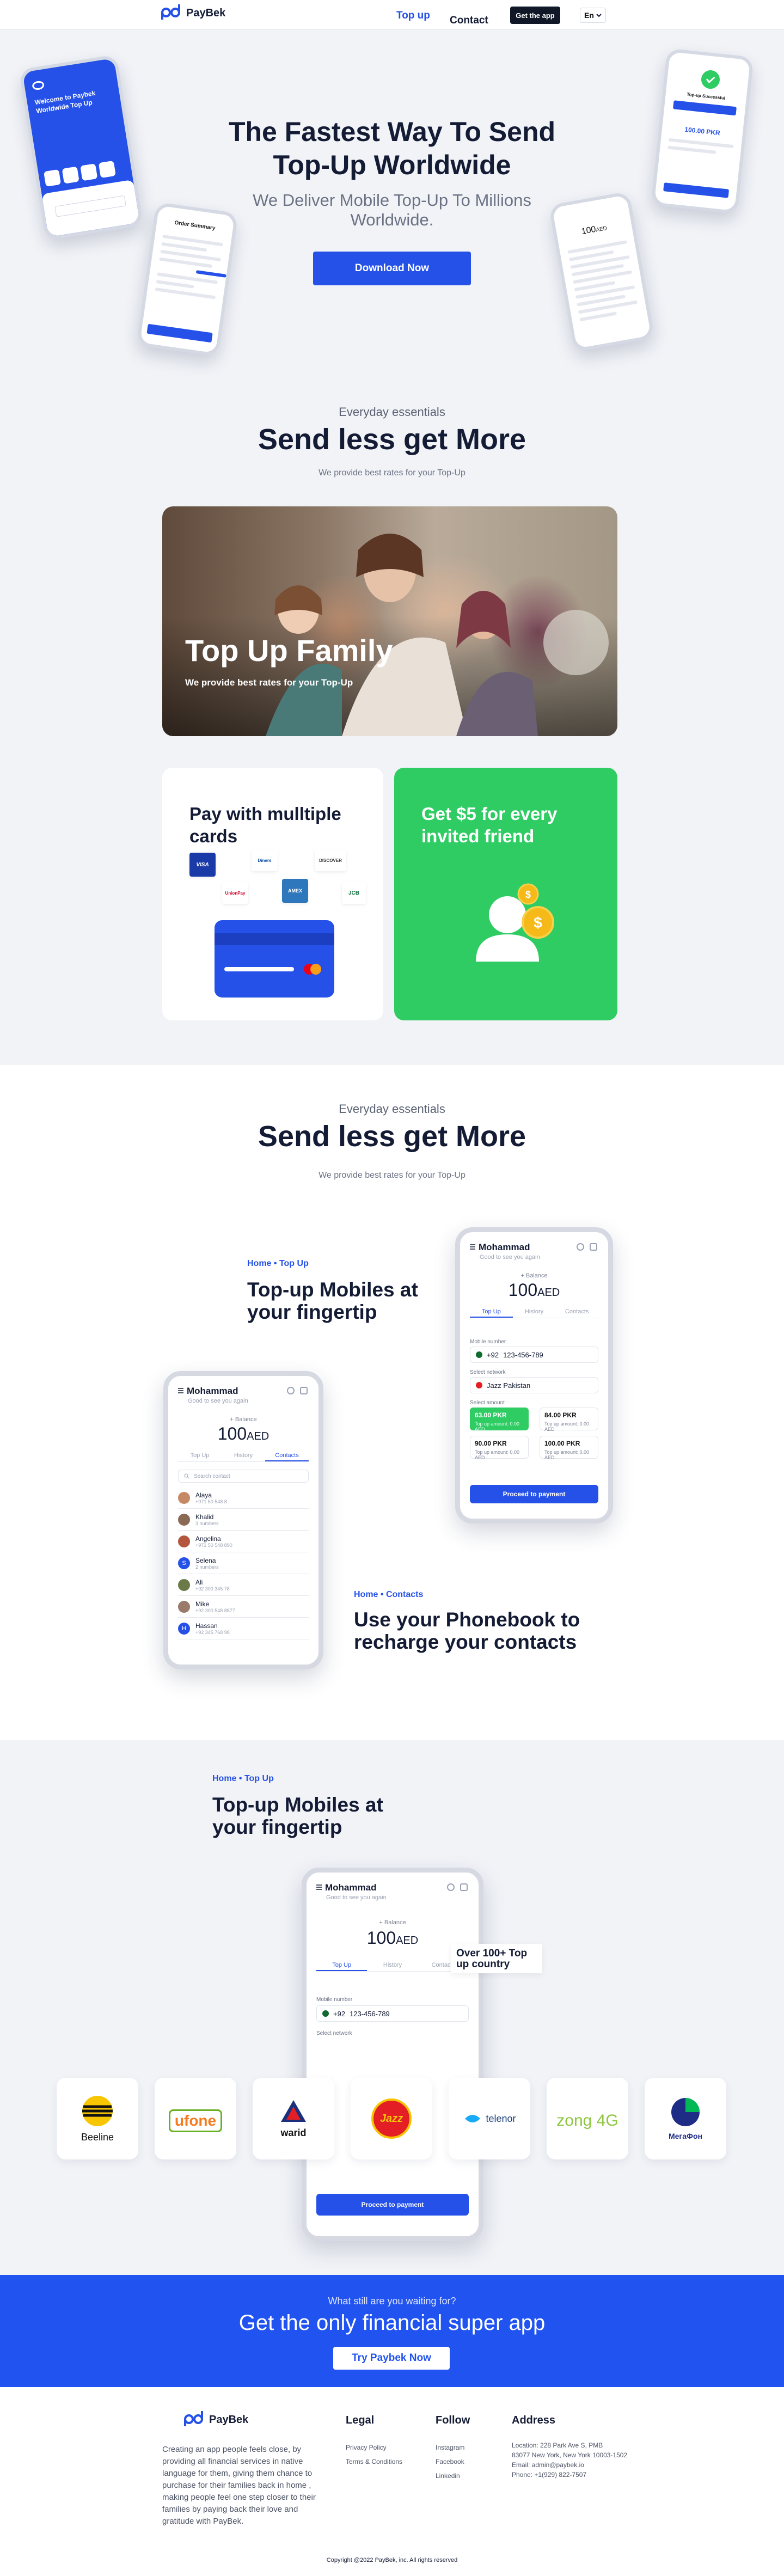 Image resolution: width=784 pixels, height=2576 pixels. I want to click on footer-logo: PayBek, so click(216, 2418).